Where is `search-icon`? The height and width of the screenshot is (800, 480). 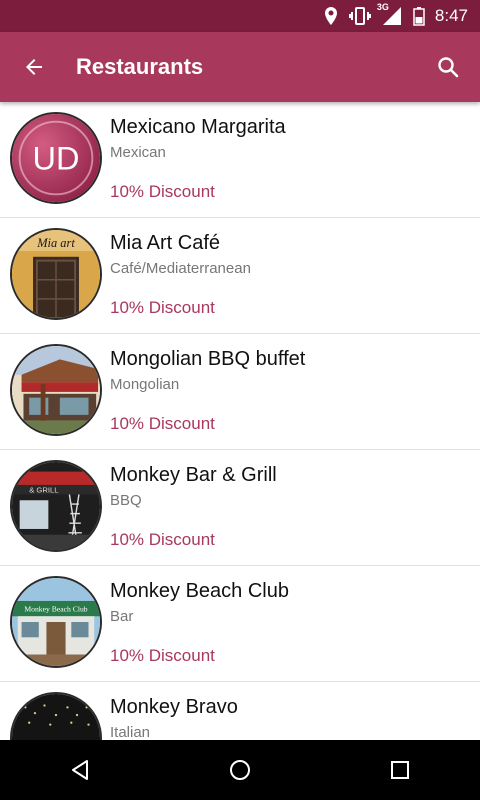 search-icon is located at coordinates (448, 67).